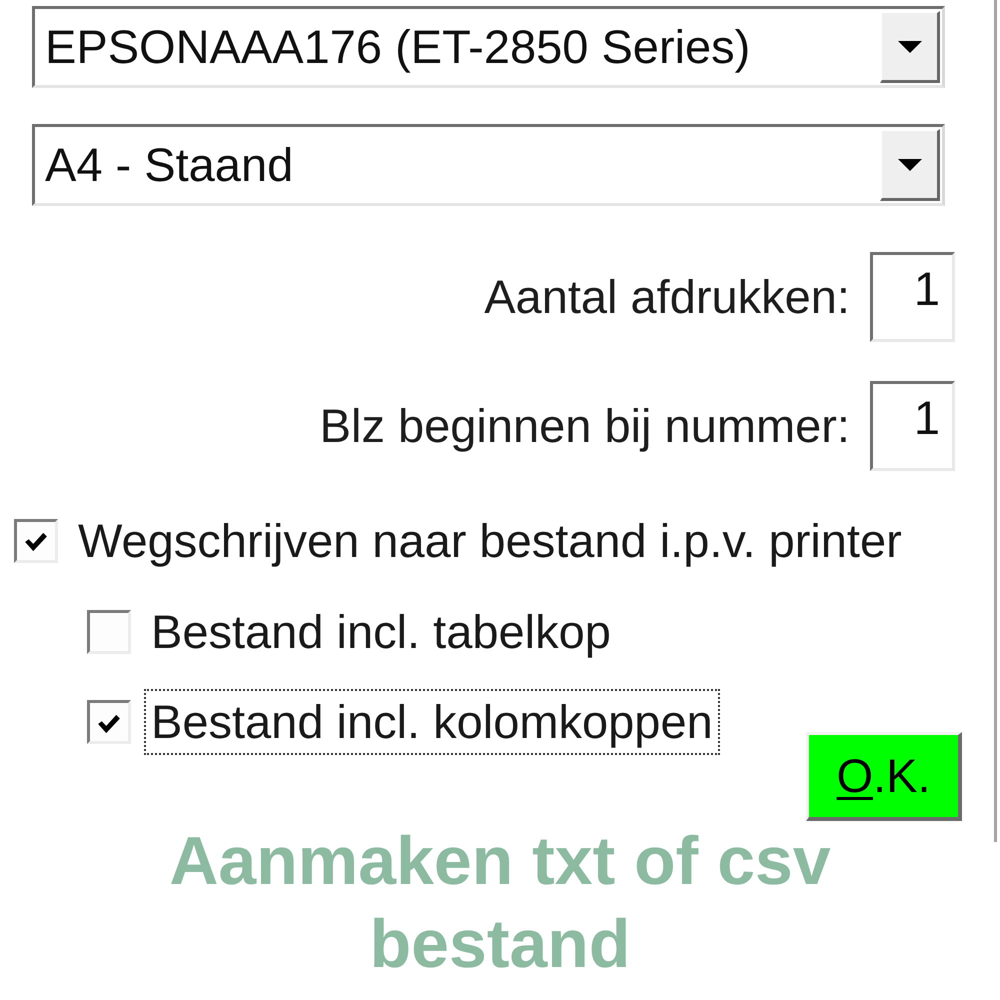 The width and height of the screenshot is (1000, 1000). What do you see at coordinates (912, 426) in the screenshot?
I see `start-page-field: 1` at bounding box center [912, 426].